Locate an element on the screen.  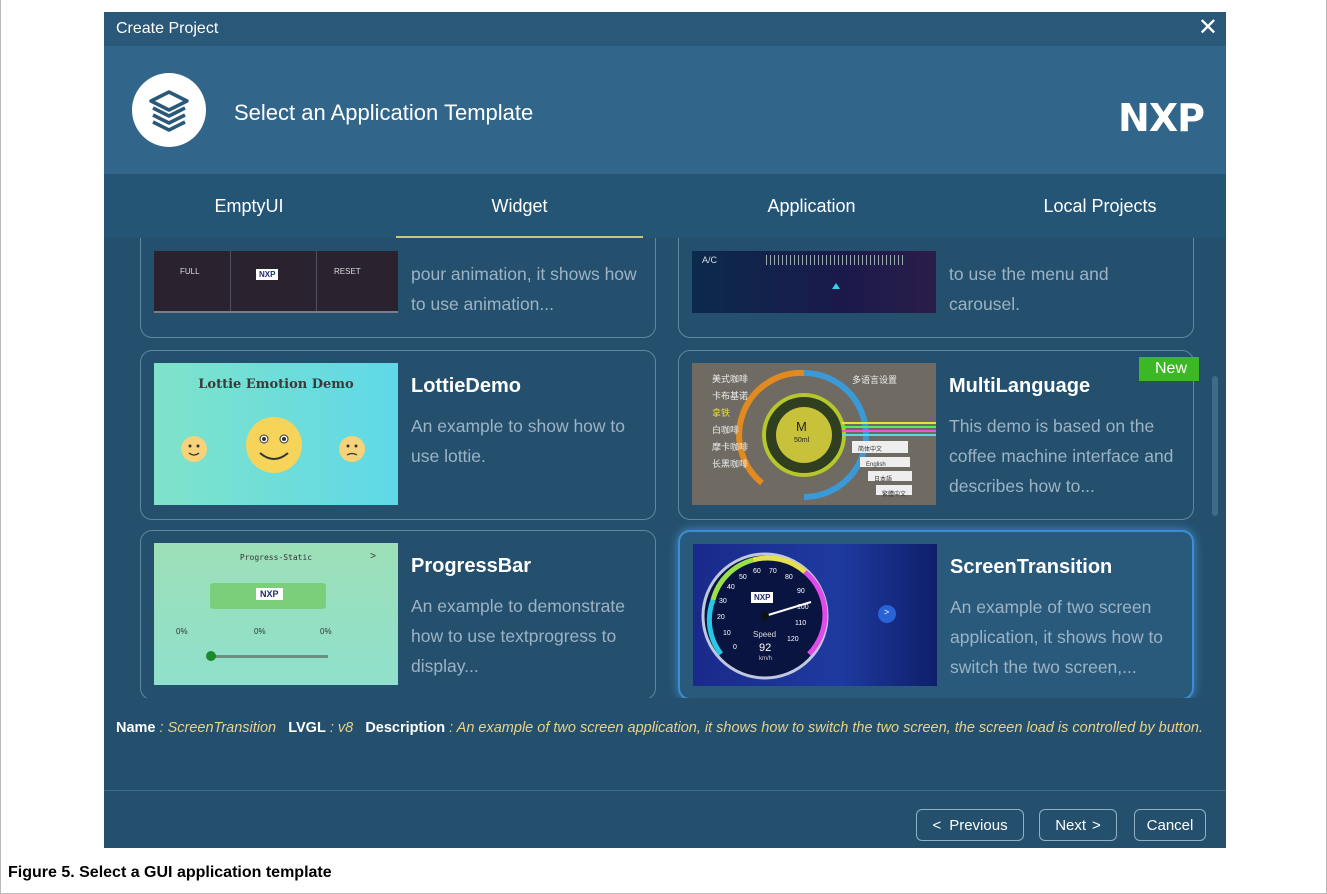
card-title: ProgressBar is located at coordinates (471, 566).